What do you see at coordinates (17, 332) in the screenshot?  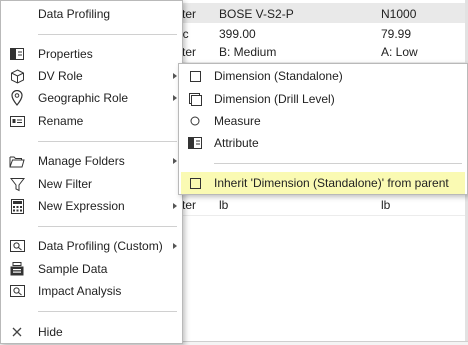 I see `close-icon` at bounding box center [17, 332].